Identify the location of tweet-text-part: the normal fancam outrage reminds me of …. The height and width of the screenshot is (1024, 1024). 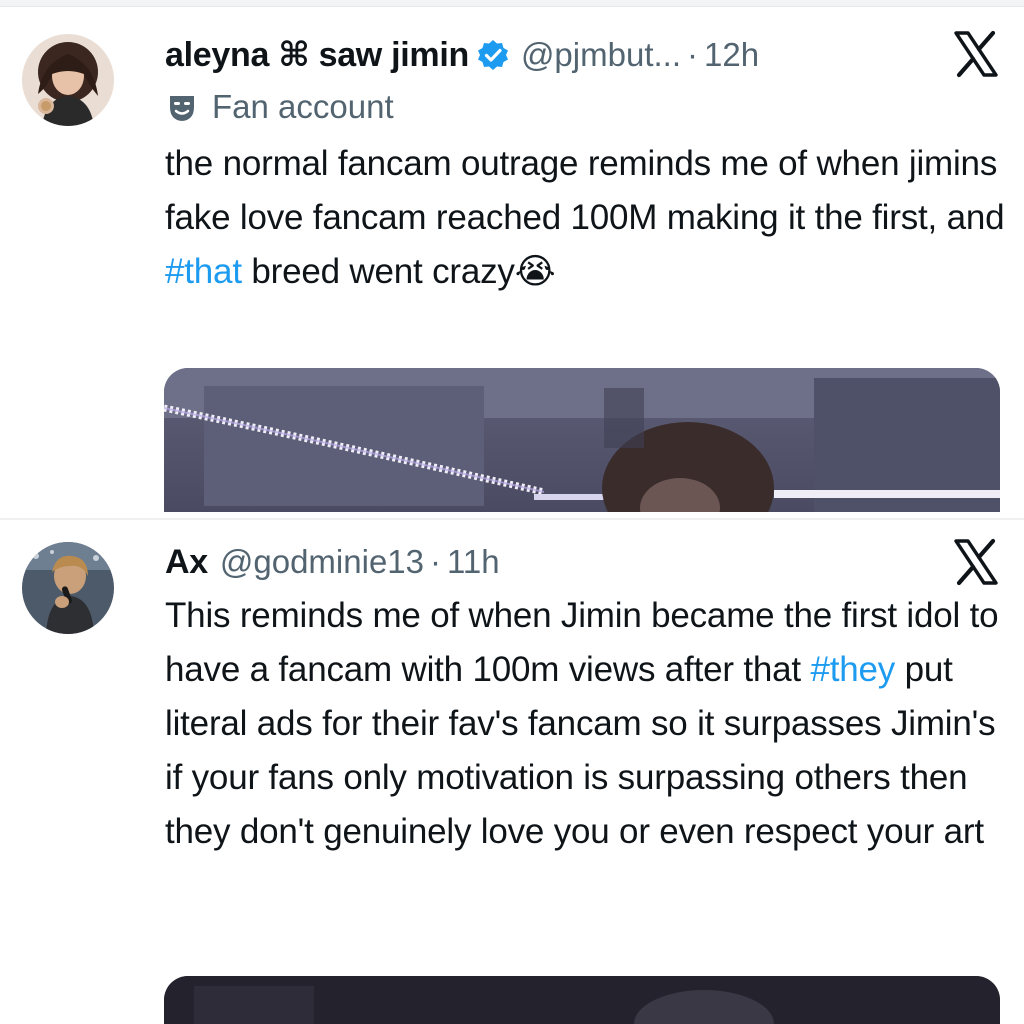
(585, 190).